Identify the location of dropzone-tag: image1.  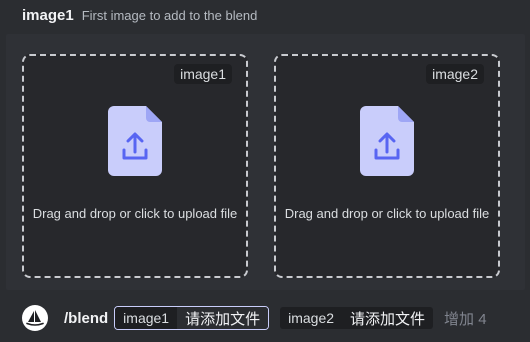
(203, 74).